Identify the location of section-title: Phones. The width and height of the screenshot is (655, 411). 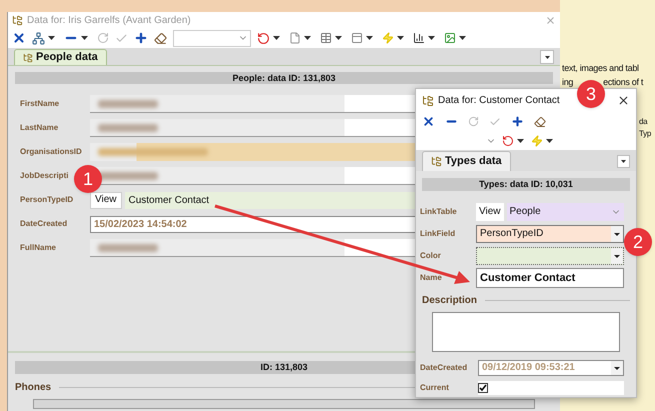
(33, 388).